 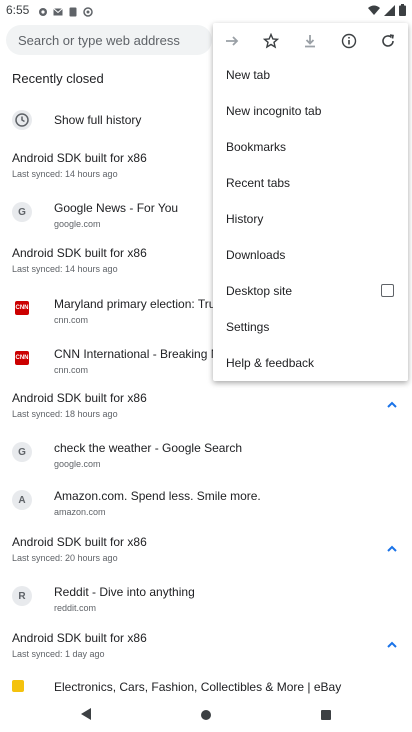 I want to click on menu-item-new-tab: New tab, so click(x=310, y=76).